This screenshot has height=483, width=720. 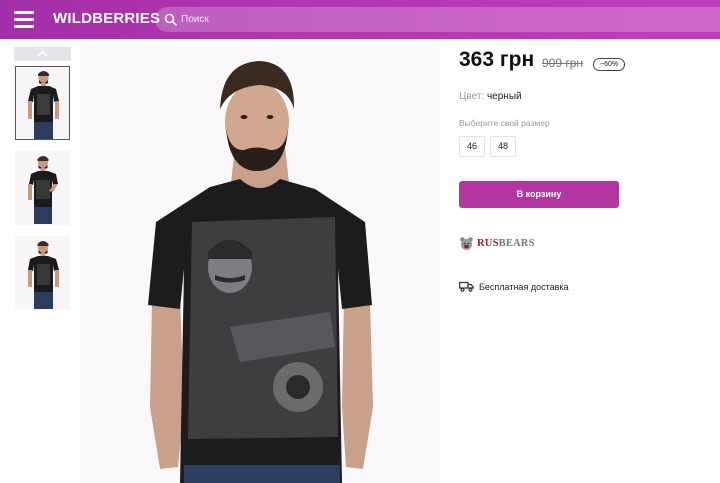 What do you see at coordinates (504, 96) in the screenshot?
I see `color-value: черный` at bounding box center [504, 96].